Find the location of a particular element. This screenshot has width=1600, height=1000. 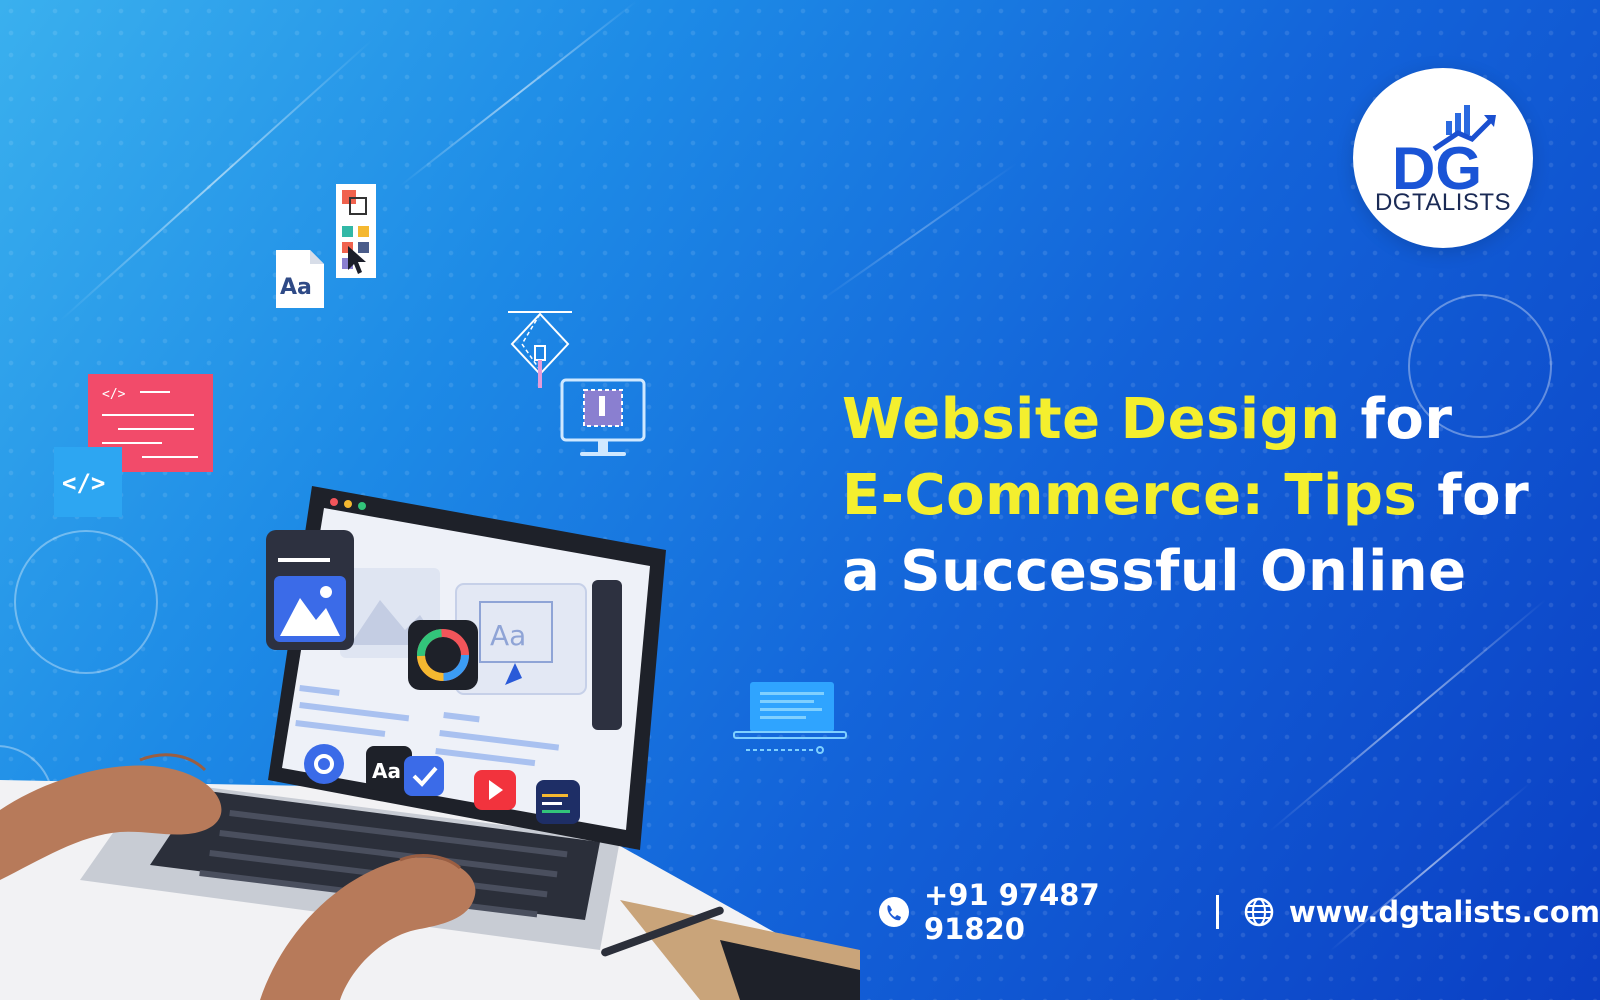

phone-number: +91 97487 91820 is located at coordinates (1056, 912).